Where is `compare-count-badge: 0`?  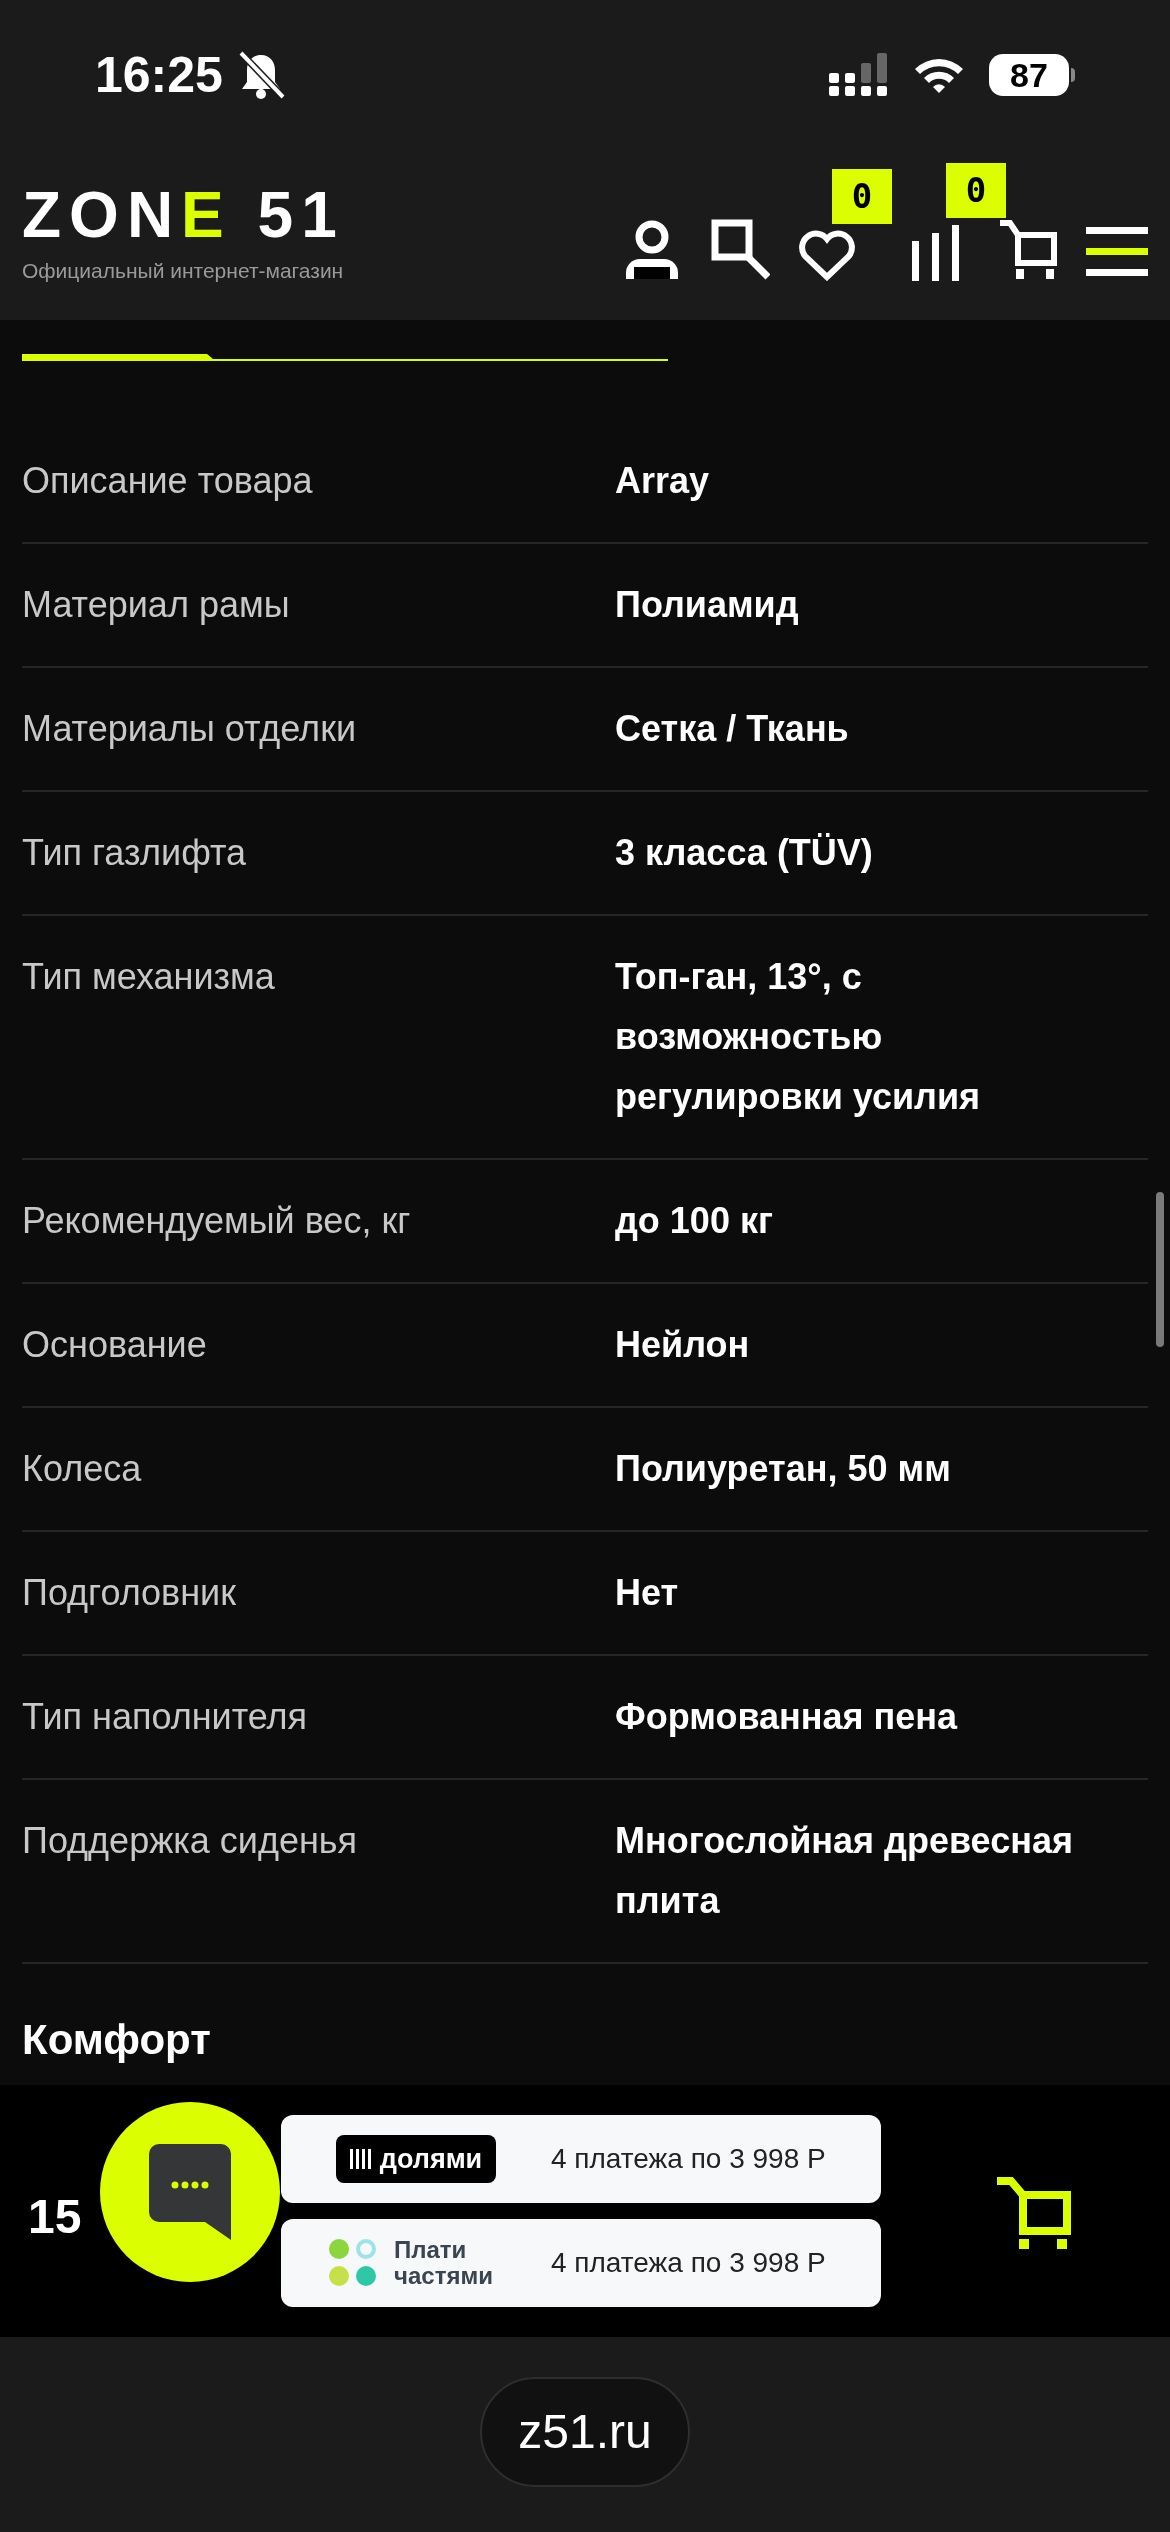
compare-count-badge: 0 is located at coordinates (976, 190).